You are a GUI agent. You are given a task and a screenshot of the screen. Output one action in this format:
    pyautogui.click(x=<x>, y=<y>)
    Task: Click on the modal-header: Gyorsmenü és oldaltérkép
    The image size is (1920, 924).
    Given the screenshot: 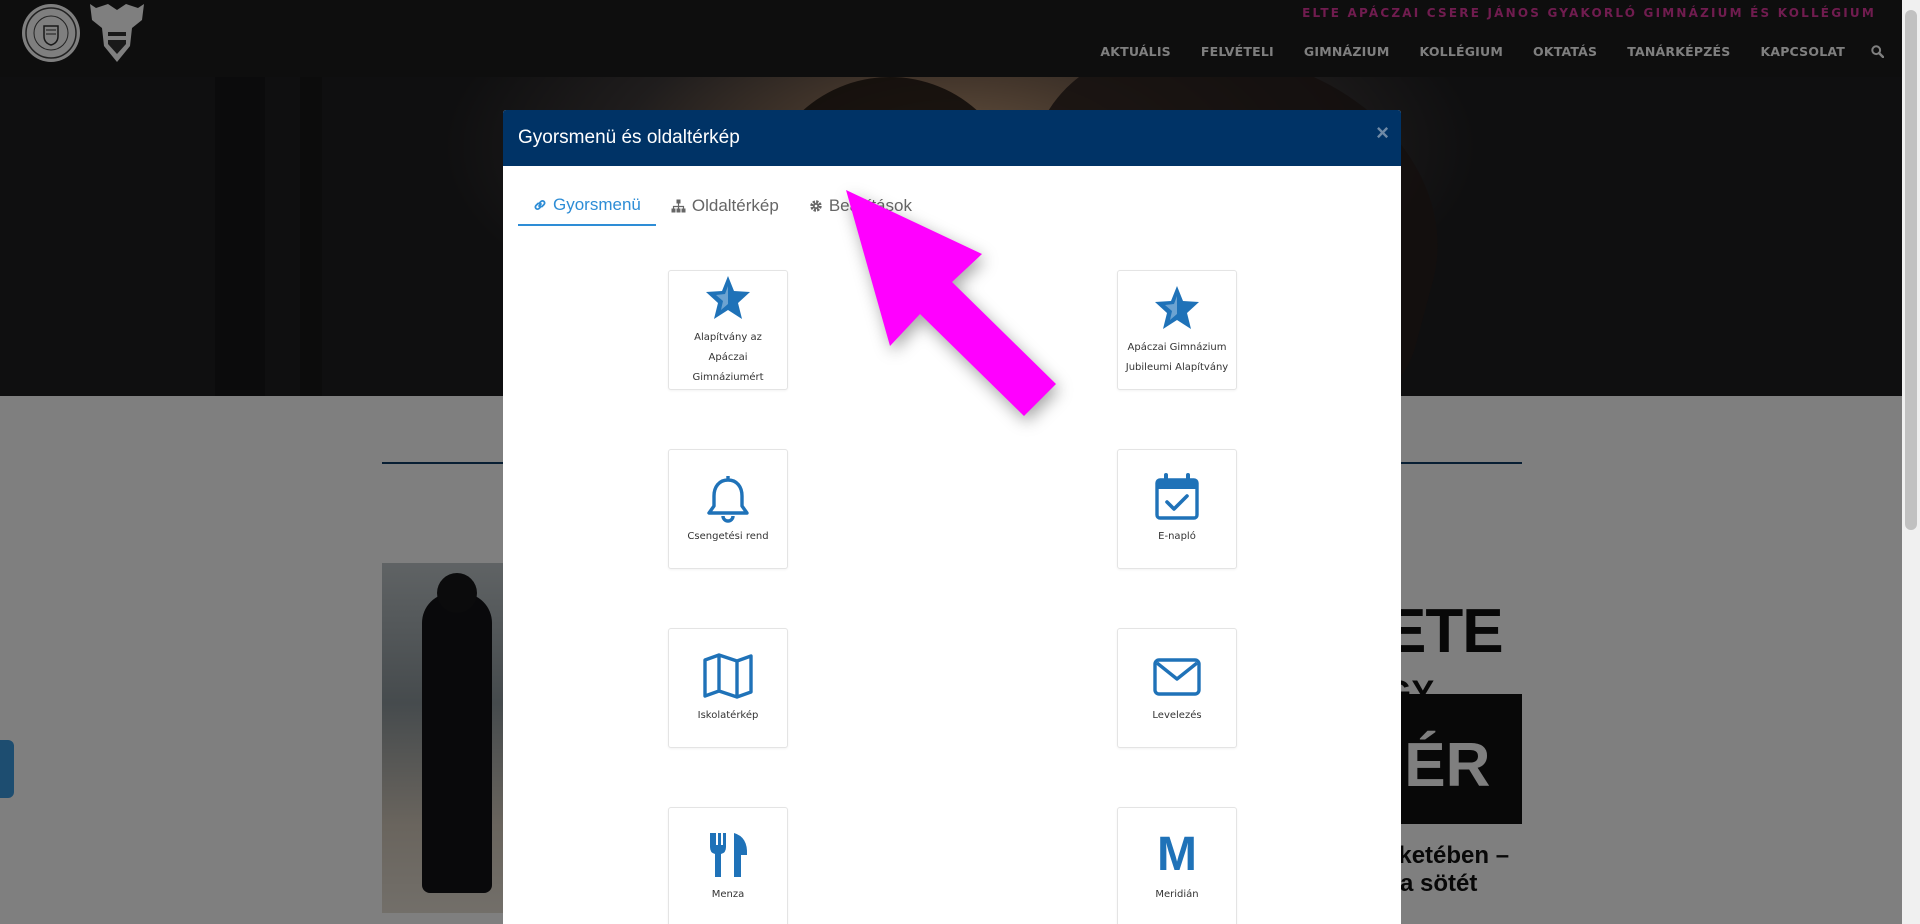 What is the action you would take?
    pyautogui.click(x=952, y=138)
    